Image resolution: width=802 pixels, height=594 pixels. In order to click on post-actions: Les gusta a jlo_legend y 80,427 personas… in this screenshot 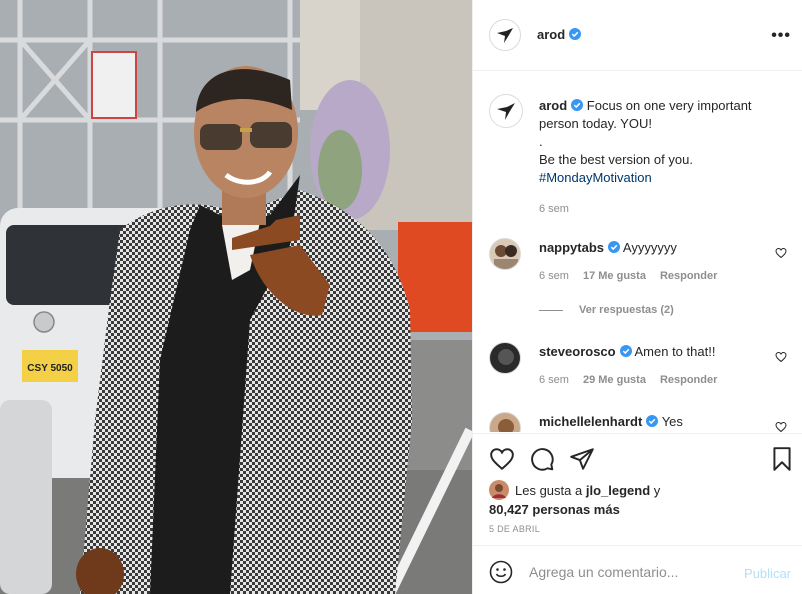, I will do `click(637, 489)`.